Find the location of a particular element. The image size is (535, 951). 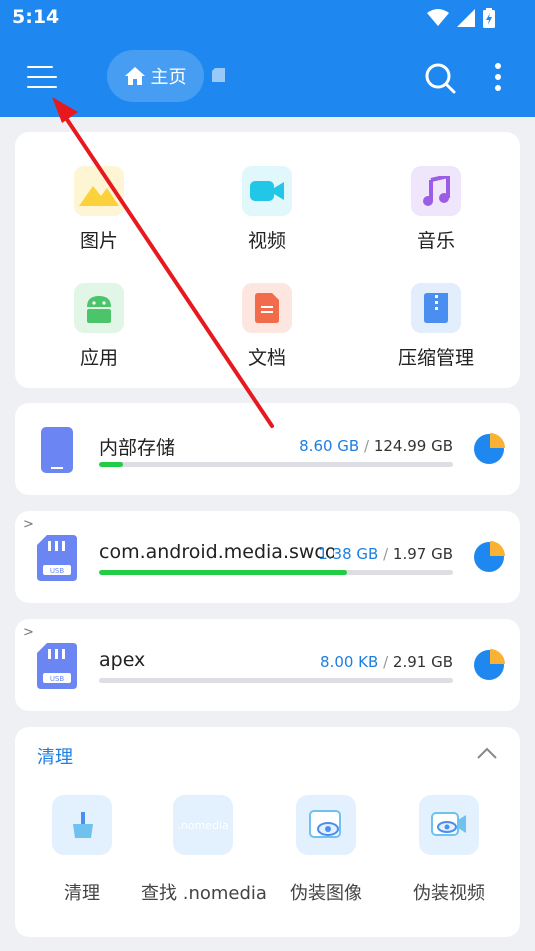

home-chip-label: 主页 is located at coordinates (168, 77).